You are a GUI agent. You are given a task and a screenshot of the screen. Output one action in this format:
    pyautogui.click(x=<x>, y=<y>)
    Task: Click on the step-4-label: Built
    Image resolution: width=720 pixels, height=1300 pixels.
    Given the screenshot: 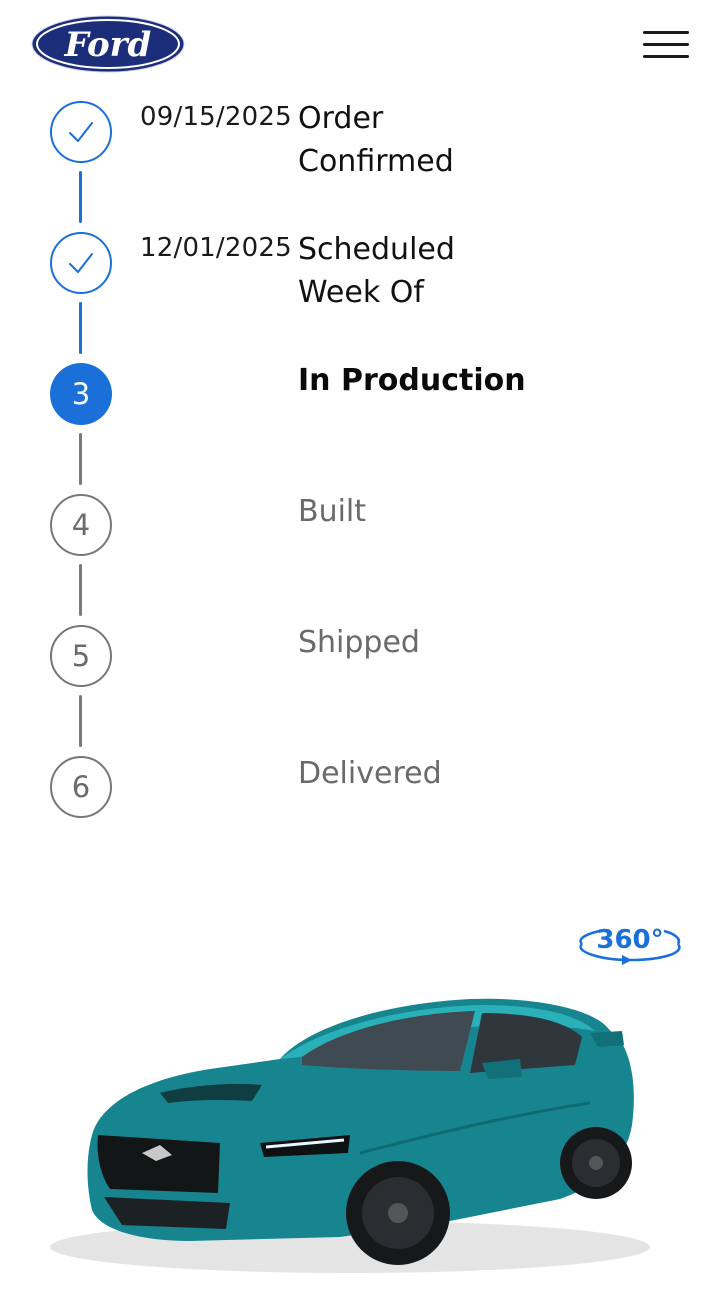 What is the action you would take?
    pyautogui.click(x=332, y=511)
    